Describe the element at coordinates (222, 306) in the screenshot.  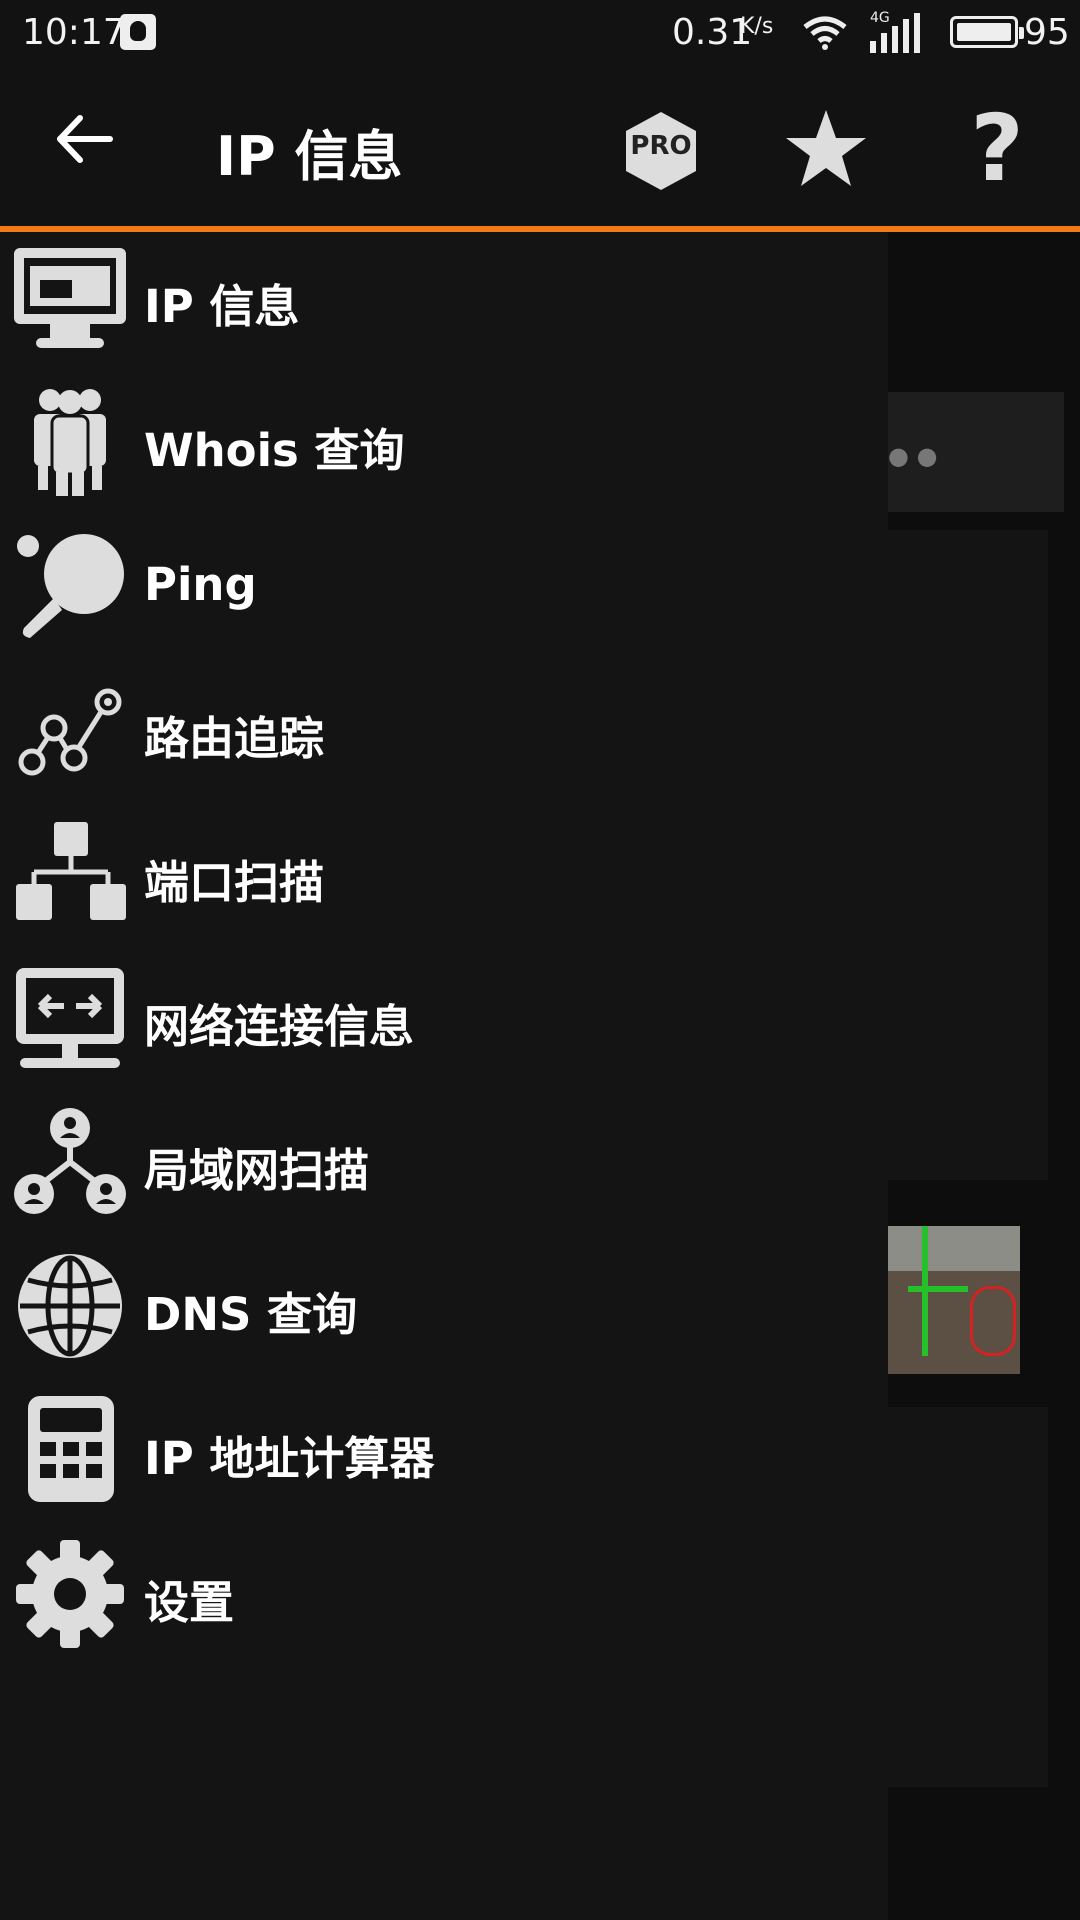
I see `drawer-item-label: IP 信息` at that location.